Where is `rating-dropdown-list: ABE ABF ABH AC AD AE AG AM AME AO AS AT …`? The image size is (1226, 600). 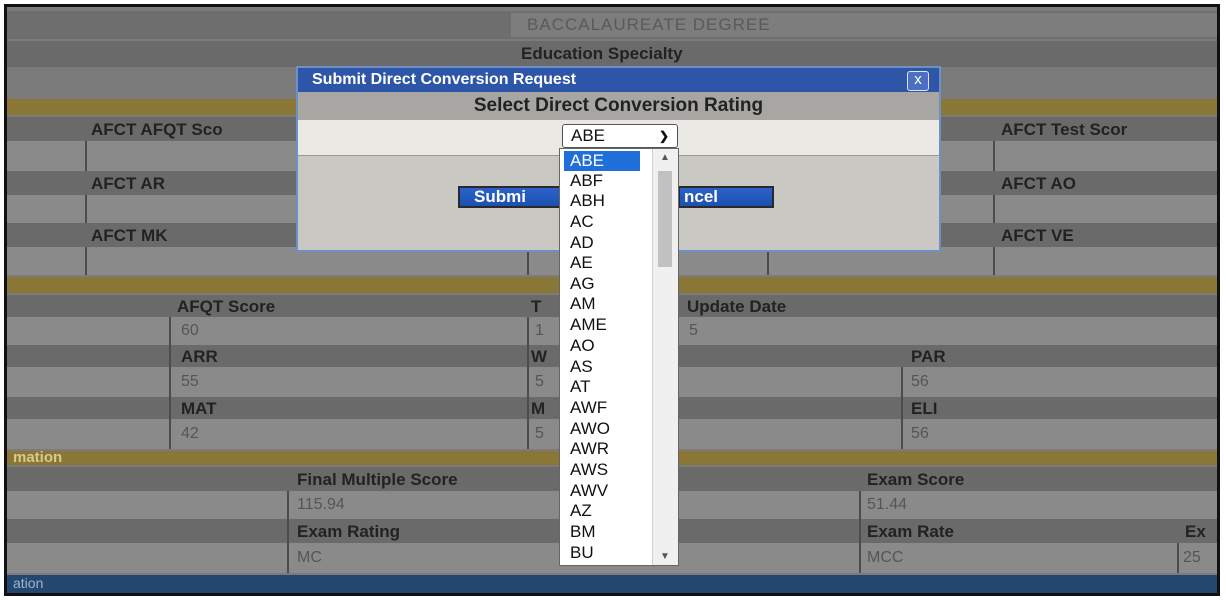 rating-dropdown-list: ABE ABF ABH AC AD AE AG AM AME AO AS AT … is located at coordinates (619, 357).